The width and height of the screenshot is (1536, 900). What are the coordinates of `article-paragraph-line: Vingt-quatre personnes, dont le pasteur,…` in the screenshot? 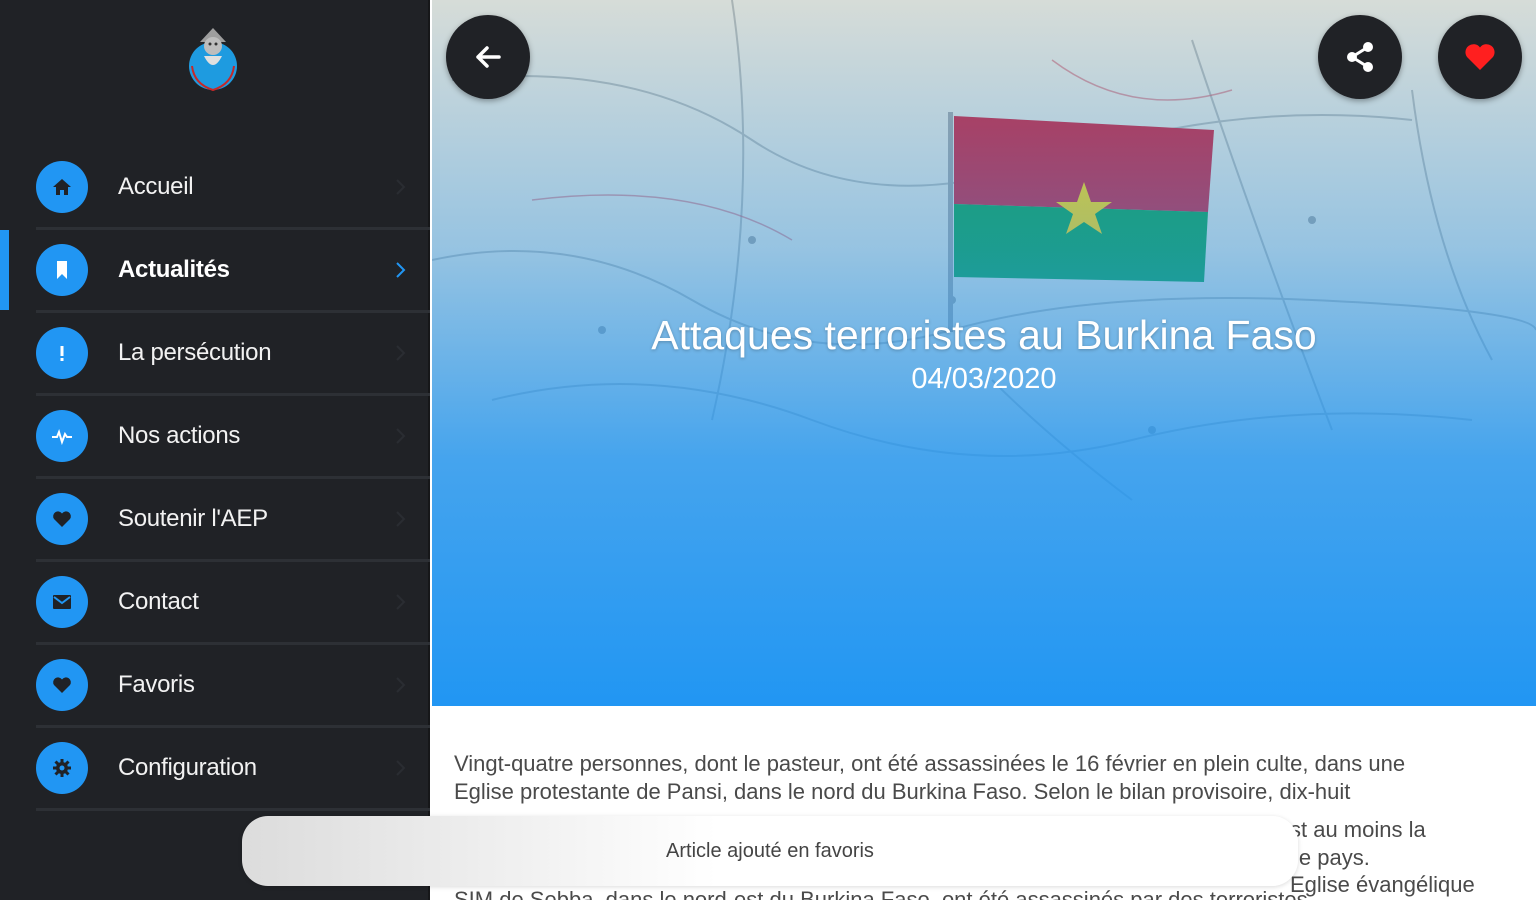 It's located at (930, 763).